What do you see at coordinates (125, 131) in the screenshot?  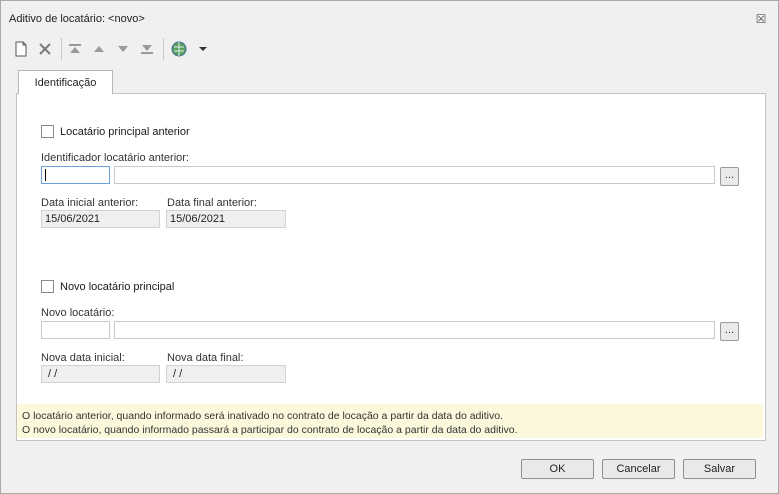 I see `previous-tenant-checkbox-label: Locatário principal anterior` at bounding box center [125, 131].